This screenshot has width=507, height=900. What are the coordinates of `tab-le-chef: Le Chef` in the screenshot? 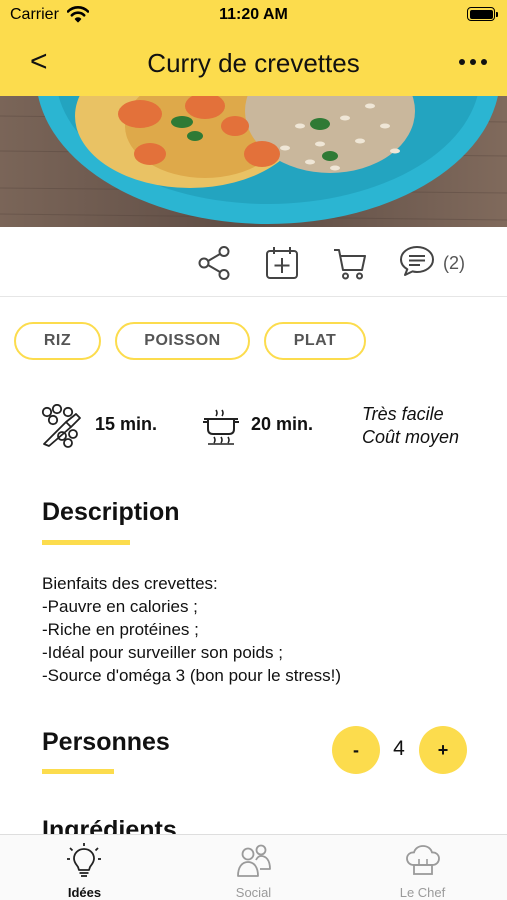 It's located at (422, 867).